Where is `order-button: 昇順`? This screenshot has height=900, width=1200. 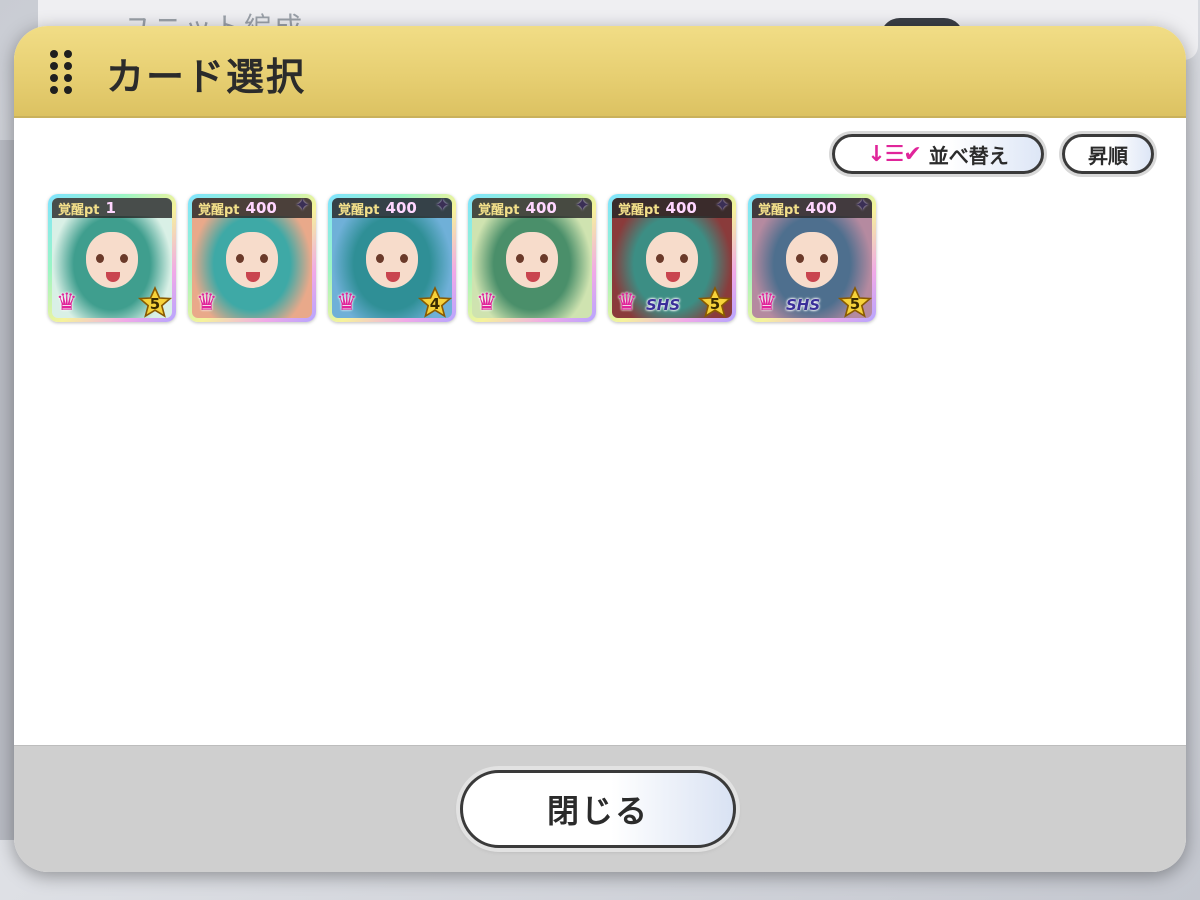 order-button: 昇順 is located at coordinates (1108, 154).